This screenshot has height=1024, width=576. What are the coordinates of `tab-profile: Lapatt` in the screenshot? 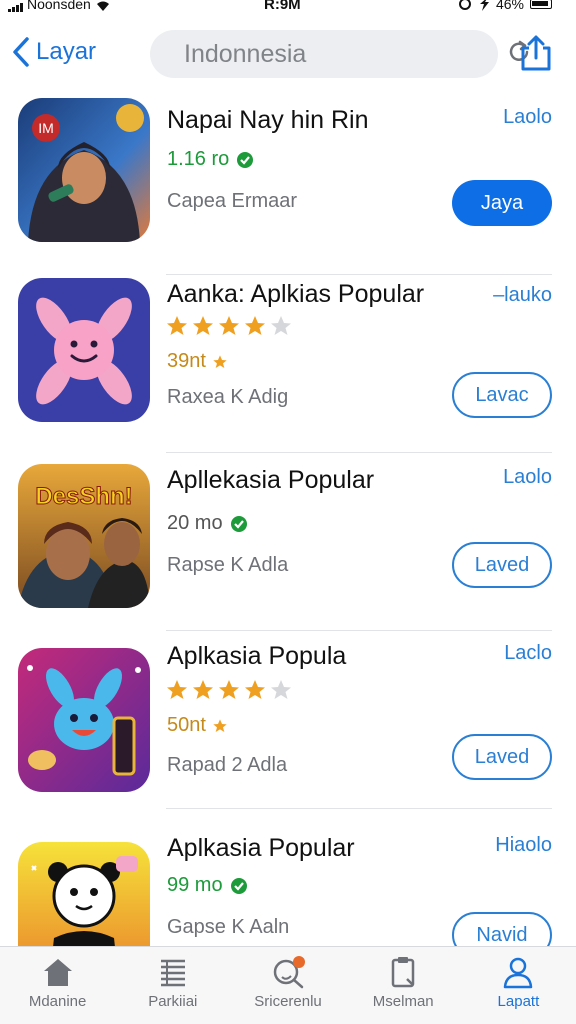 It's located at (518, 985).